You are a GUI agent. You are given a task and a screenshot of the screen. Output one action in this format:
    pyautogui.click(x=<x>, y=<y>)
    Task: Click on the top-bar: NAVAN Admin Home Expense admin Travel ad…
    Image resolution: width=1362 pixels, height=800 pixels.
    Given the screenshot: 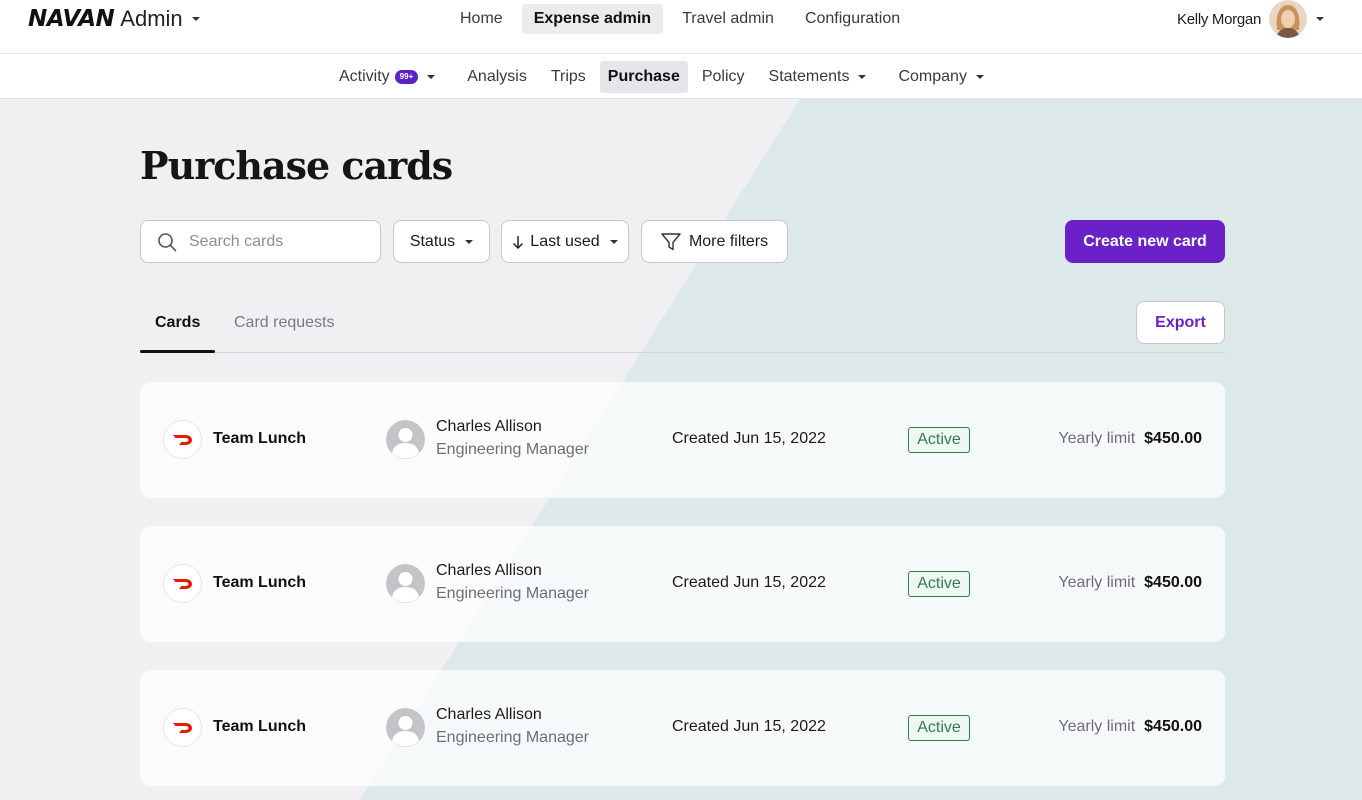 What is the action you would take?
    pyautogui.click(x=681, y=27)
    